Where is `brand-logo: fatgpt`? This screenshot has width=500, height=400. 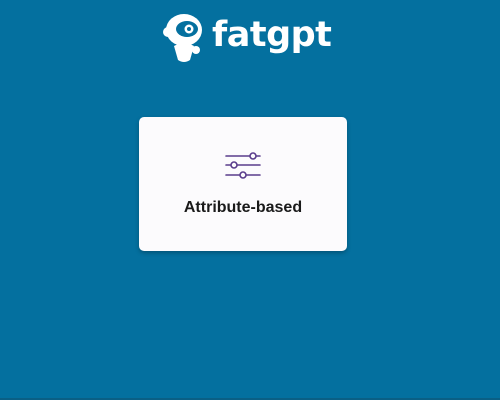
brand-logo: fatgpt is located at coordinates (247, 38).